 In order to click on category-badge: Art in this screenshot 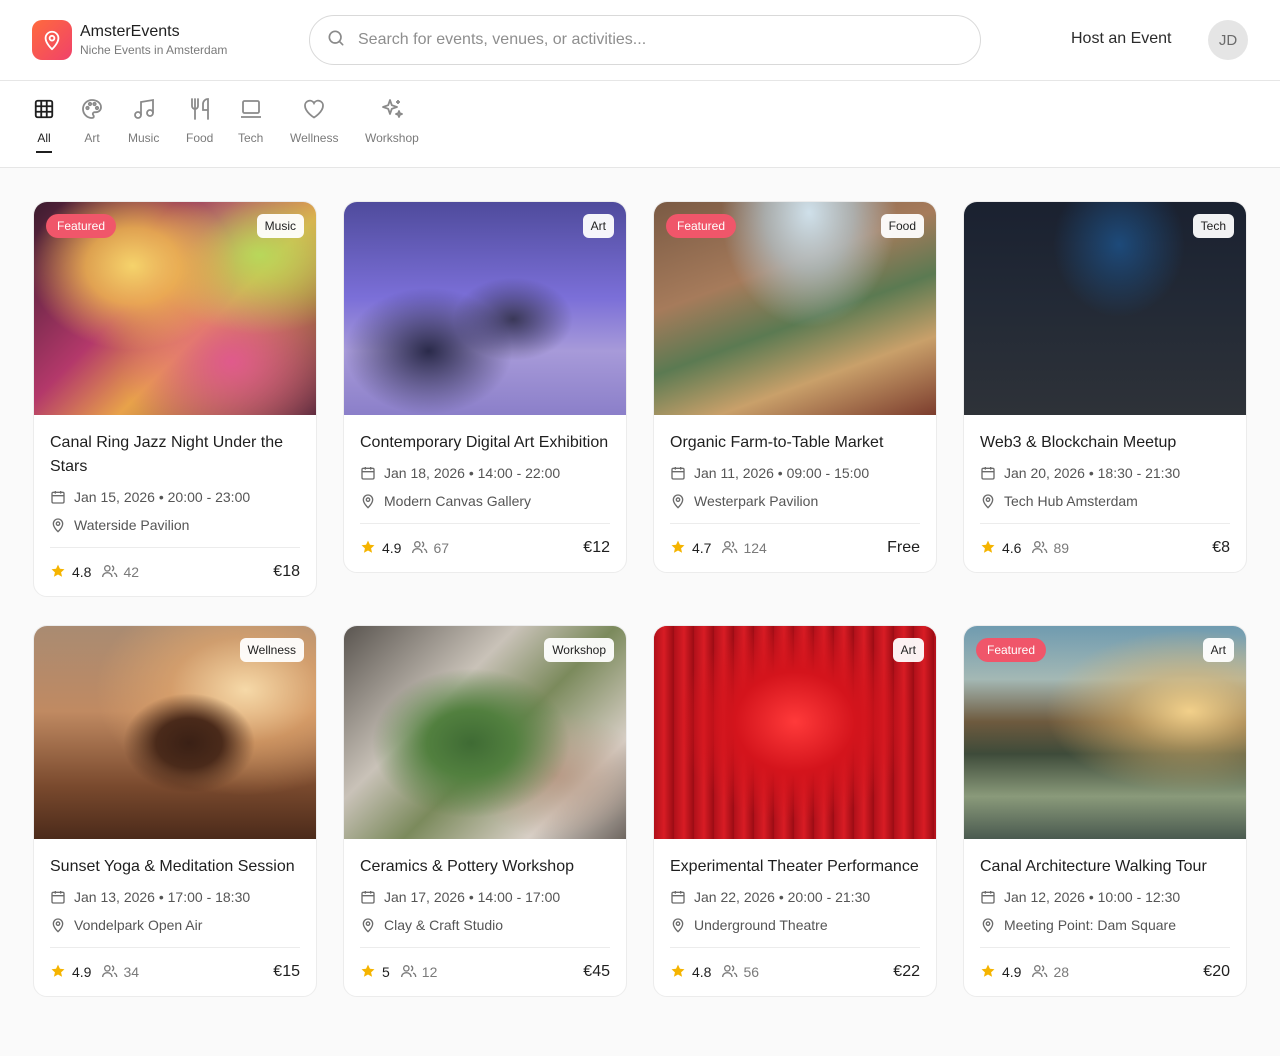, I will do `click(1218, 650)`.